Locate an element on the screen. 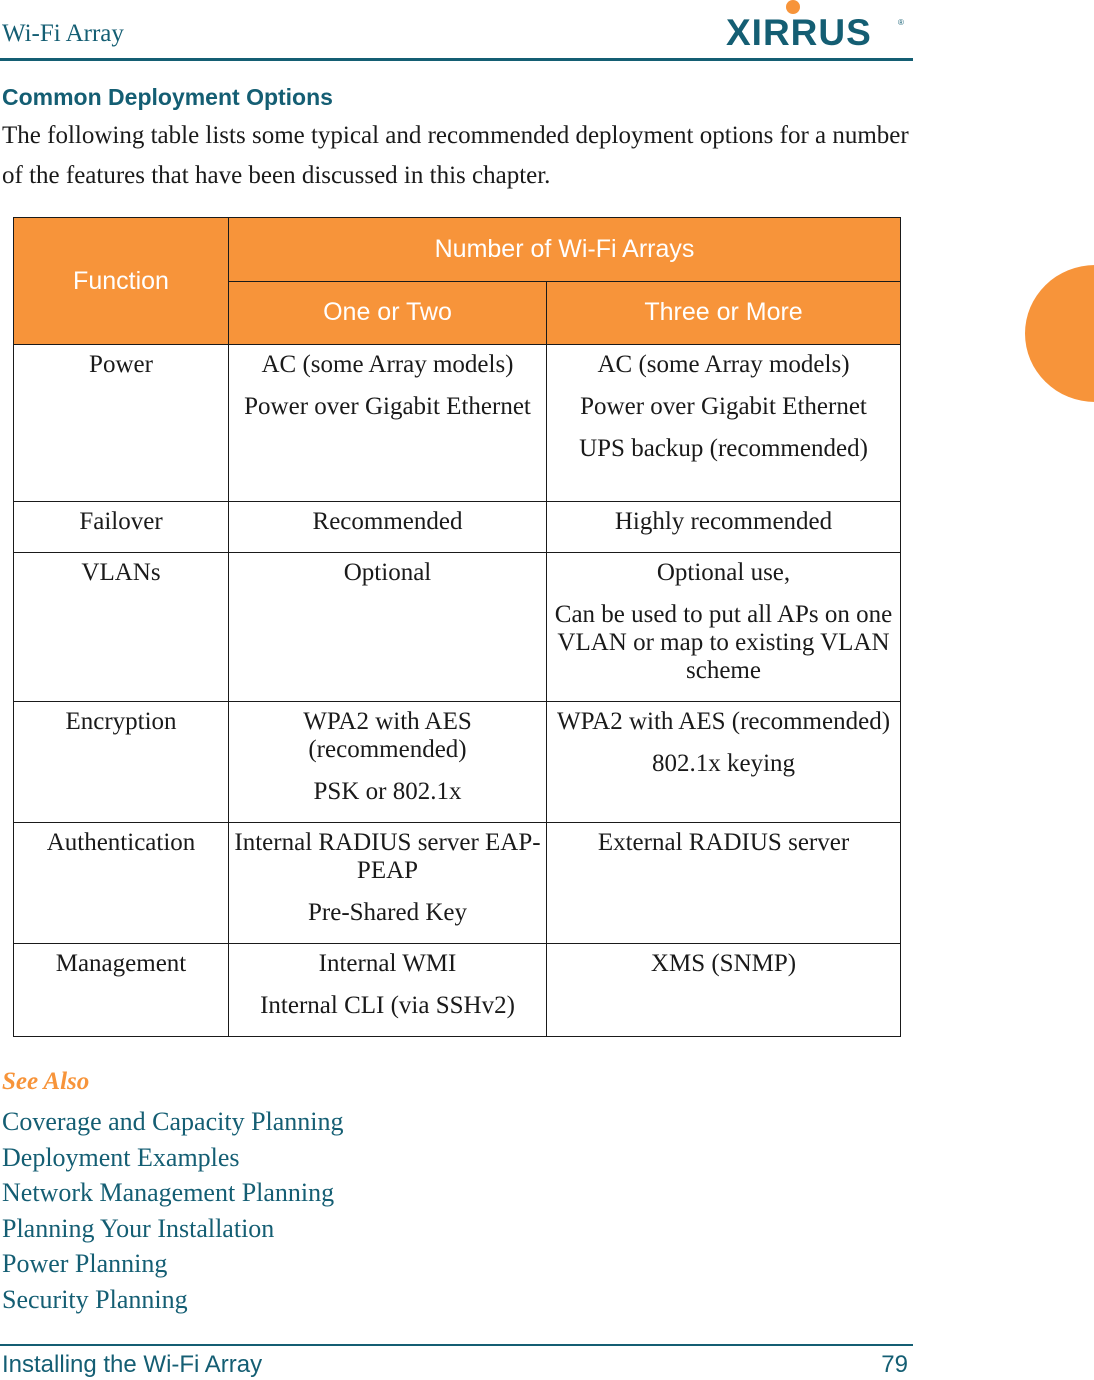 The image size is (1094, 1380). cell-paragraph: PSK or 802.1x is located at coordinates (387, 791).